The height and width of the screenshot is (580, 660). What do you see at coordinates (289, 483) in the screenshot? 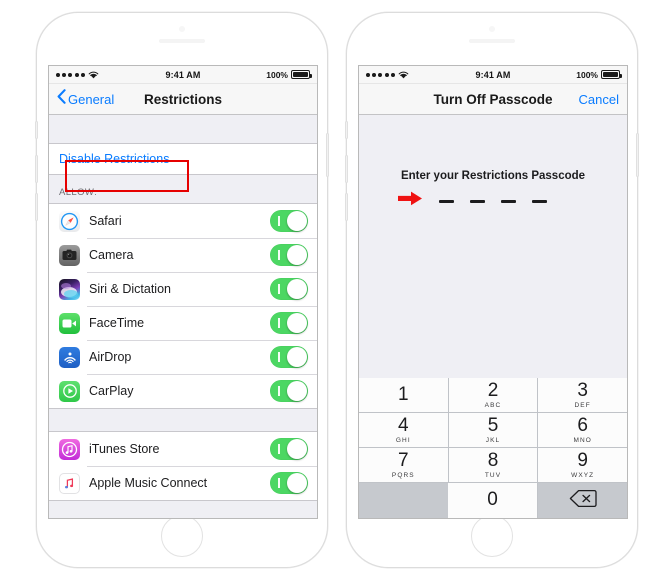
I see `toggle-apple-music-connect` at bounding box center [289, 483].